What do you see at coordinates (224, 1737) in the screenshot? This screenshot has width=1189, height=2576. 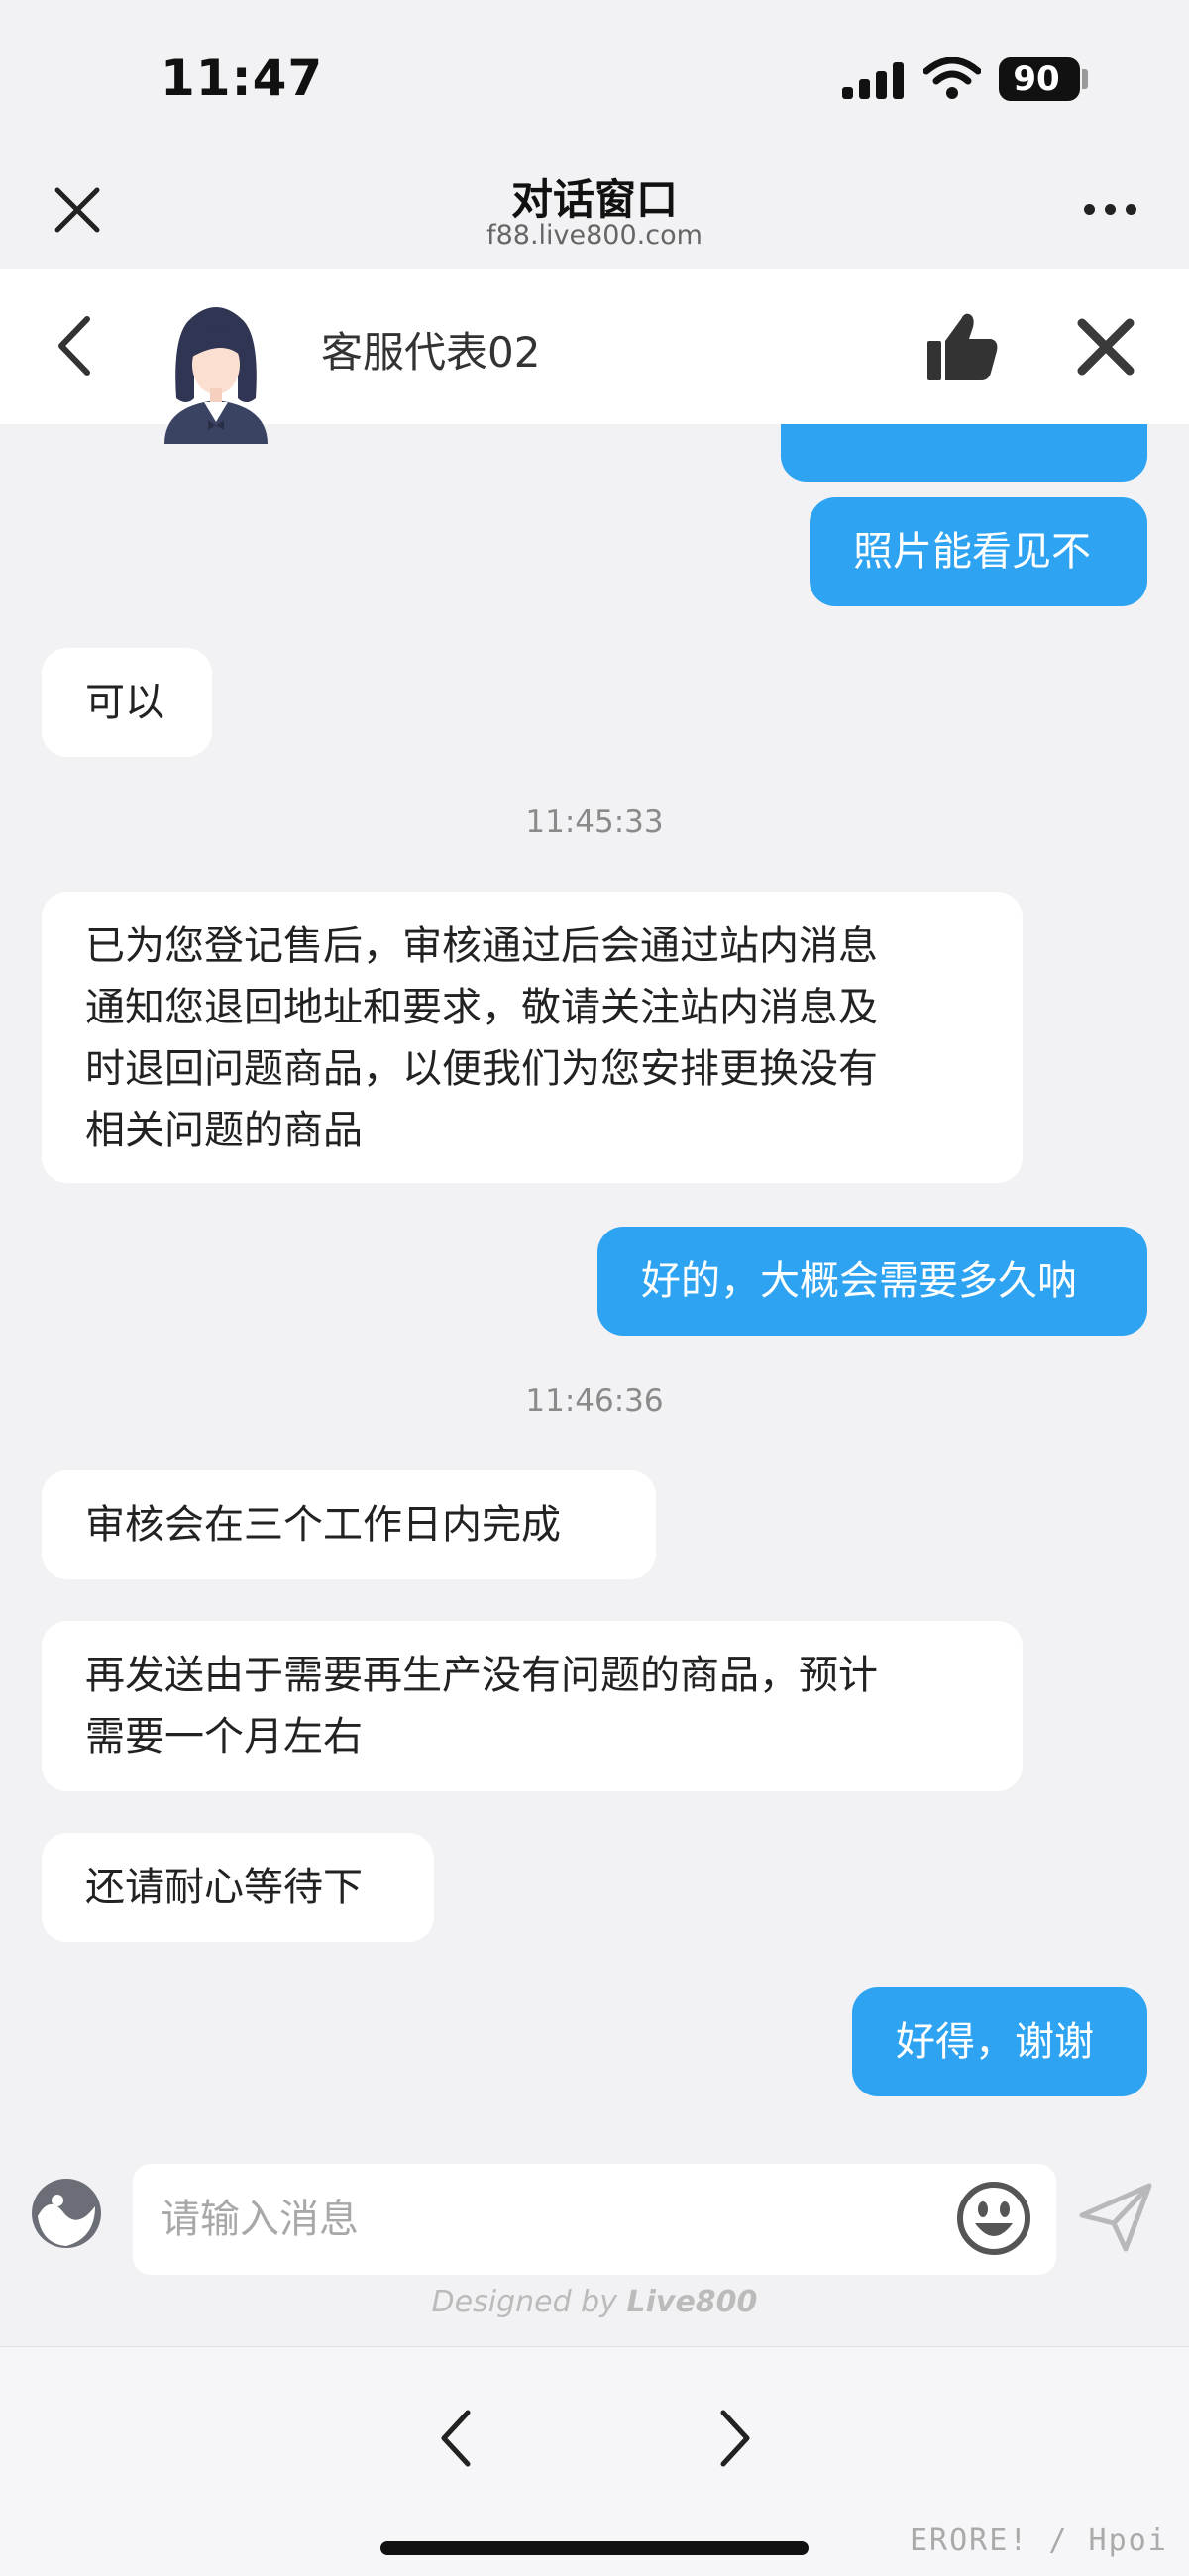 I see `message-line: 需要一个月左右` at bounding box center [224, 1737].